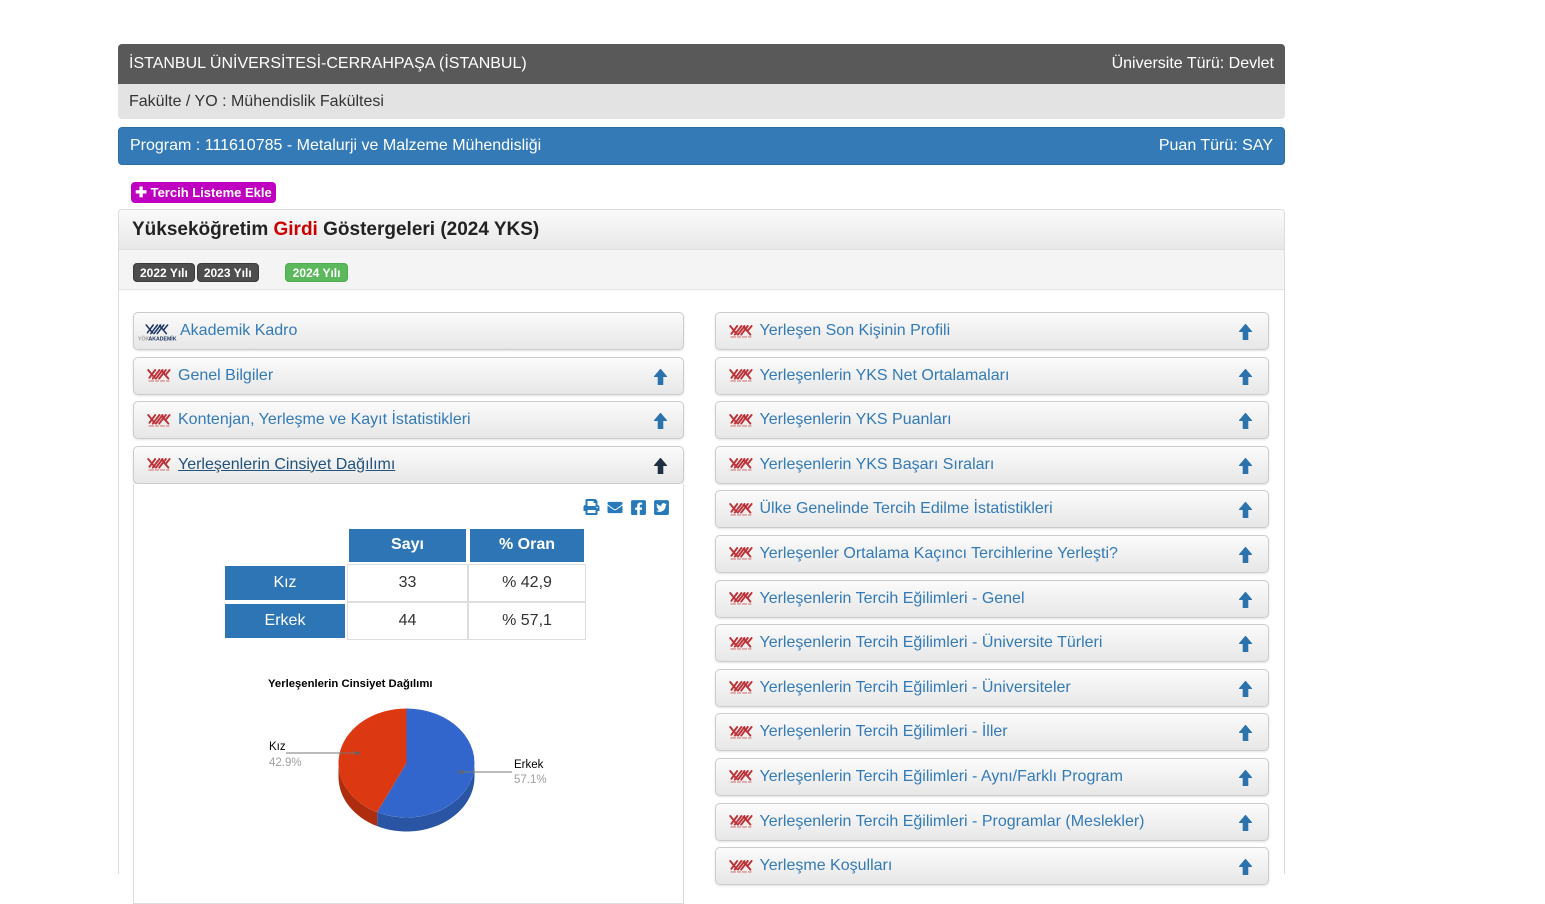 The image size is (1545, 904). What do you see at coordinates (530, 780) in the screenshot?
I see `svg-text: 57.1%` at bounding box center [530, 780].